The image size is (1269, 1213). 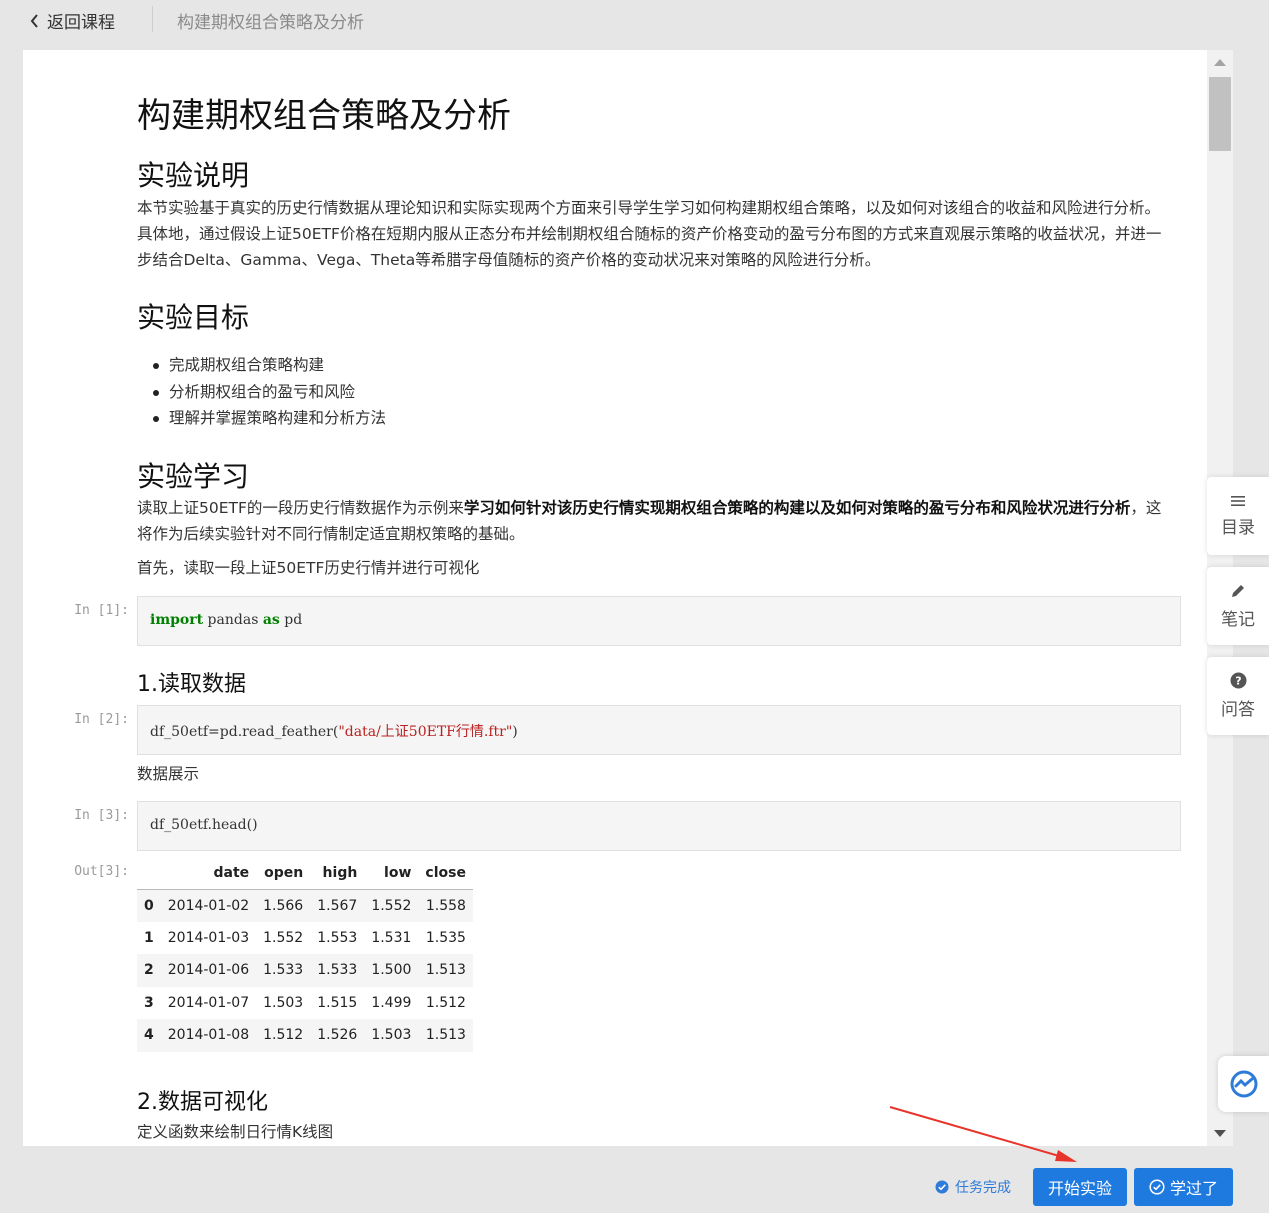 What do you see at coordinates (101, 610) in the screenshot?
I see `cell-prompt: In [1]:` at bounding box center [101, 610].